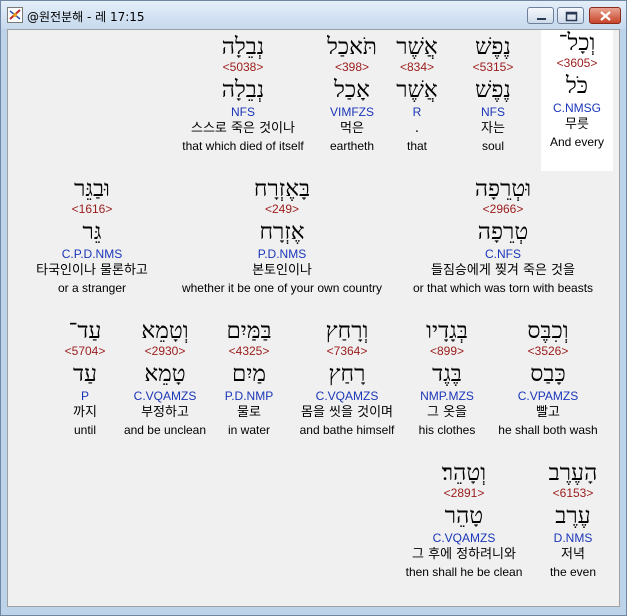 This screenshot has height=616, width=627. I want to click on english-gloss: then shall he be clean, so click(464, 572).